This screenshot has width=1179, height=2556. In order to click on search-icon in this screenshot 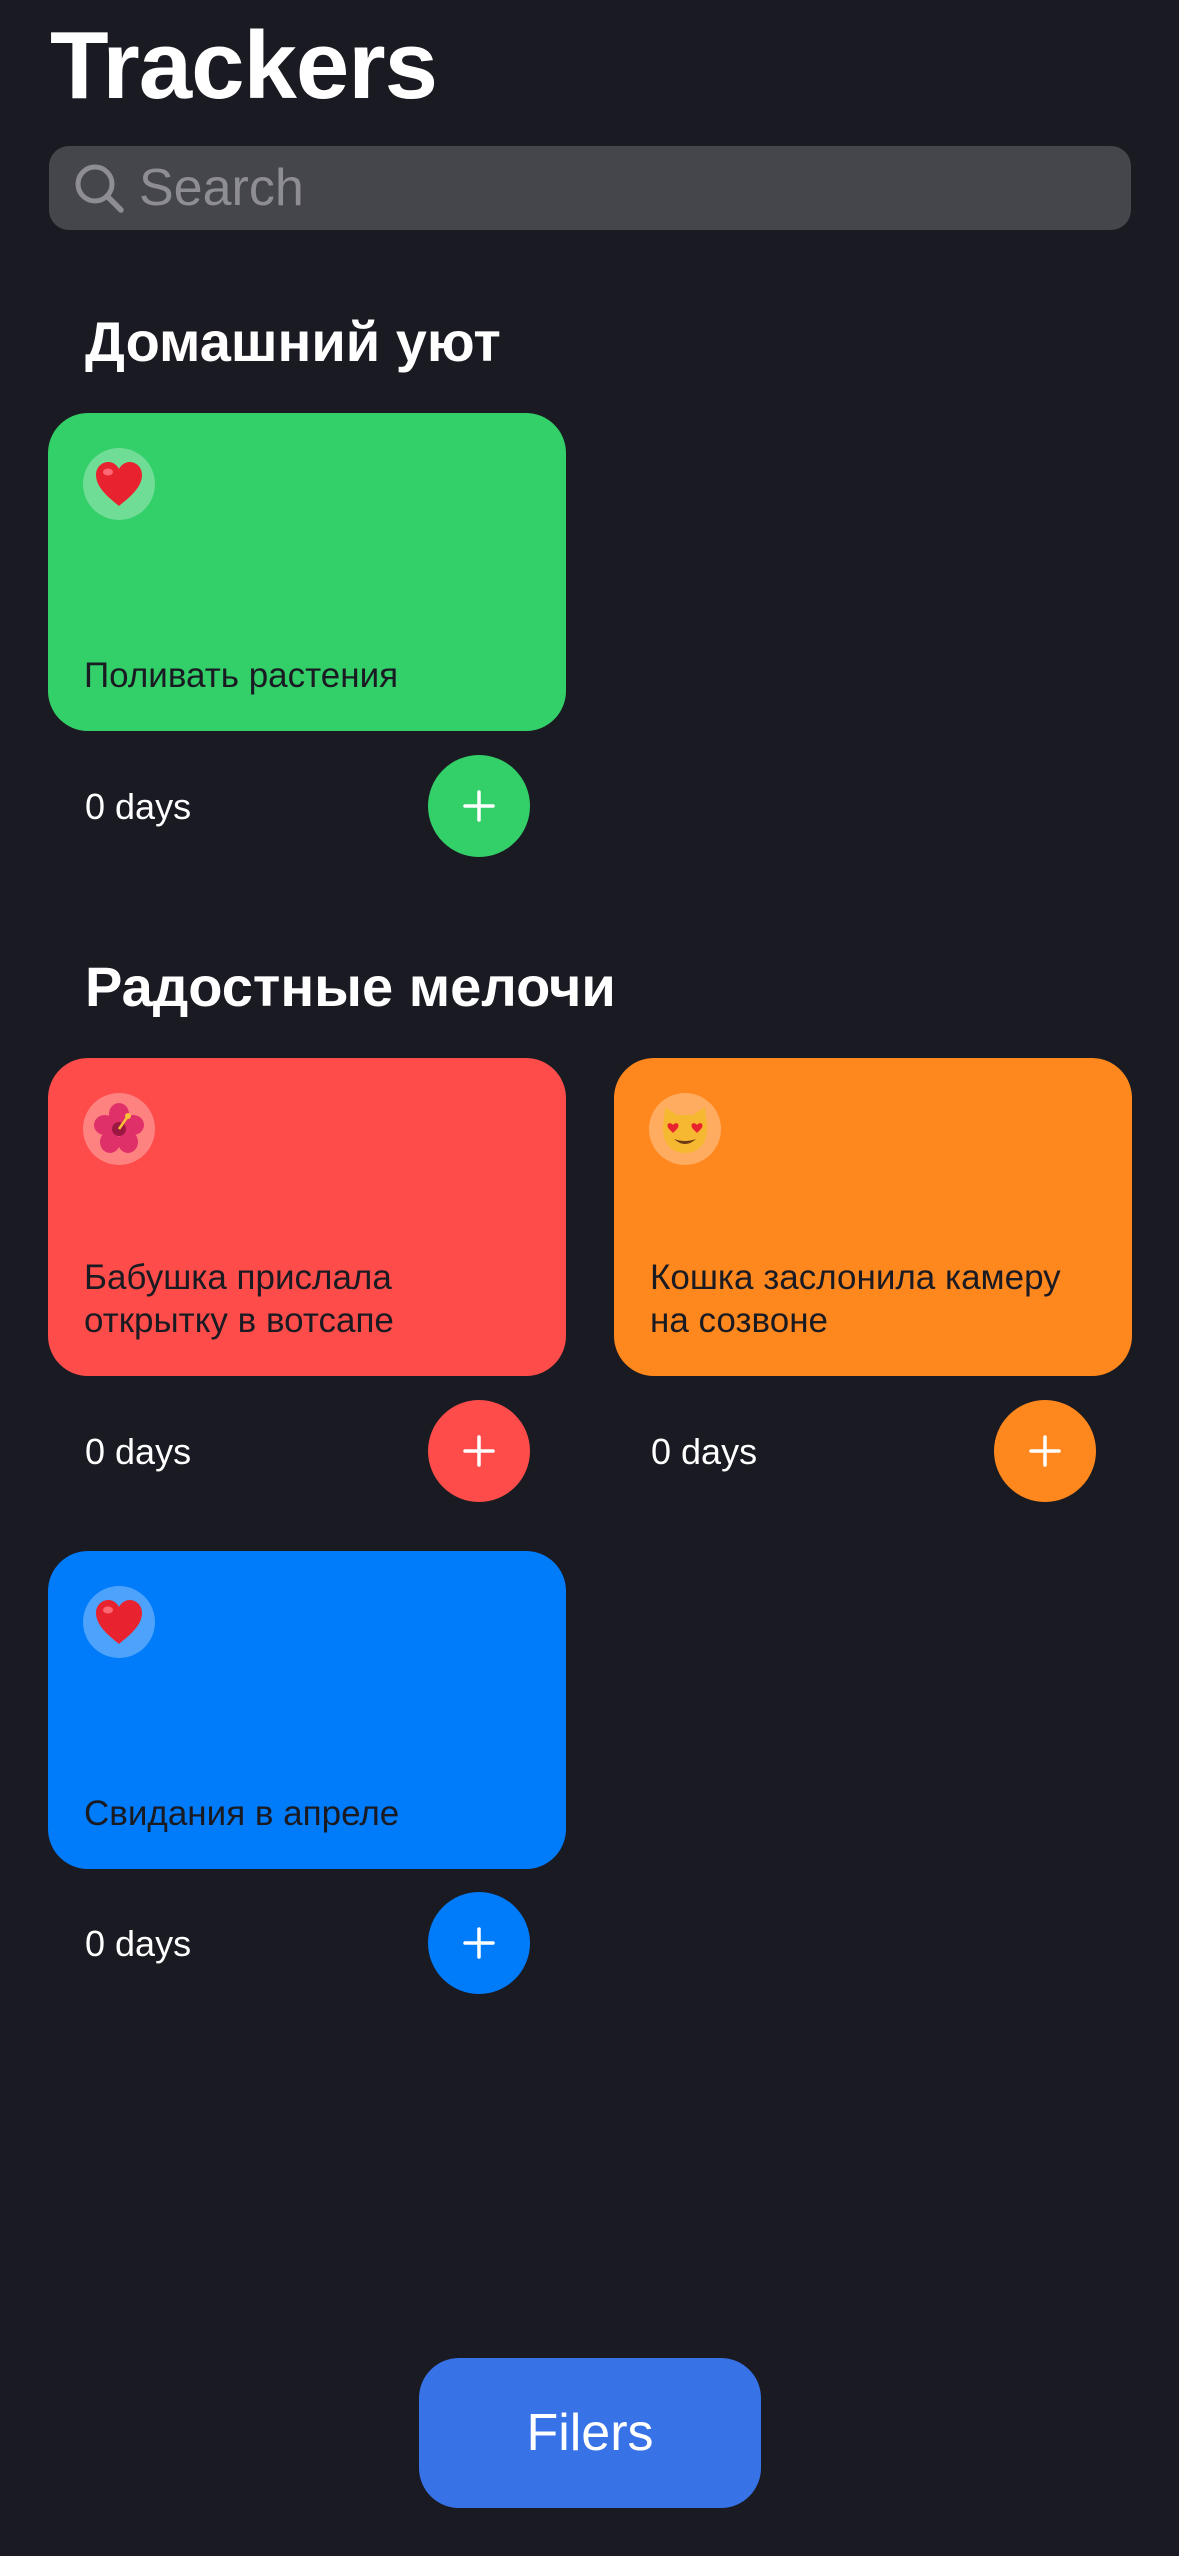, I will do `click(99, 188)`.